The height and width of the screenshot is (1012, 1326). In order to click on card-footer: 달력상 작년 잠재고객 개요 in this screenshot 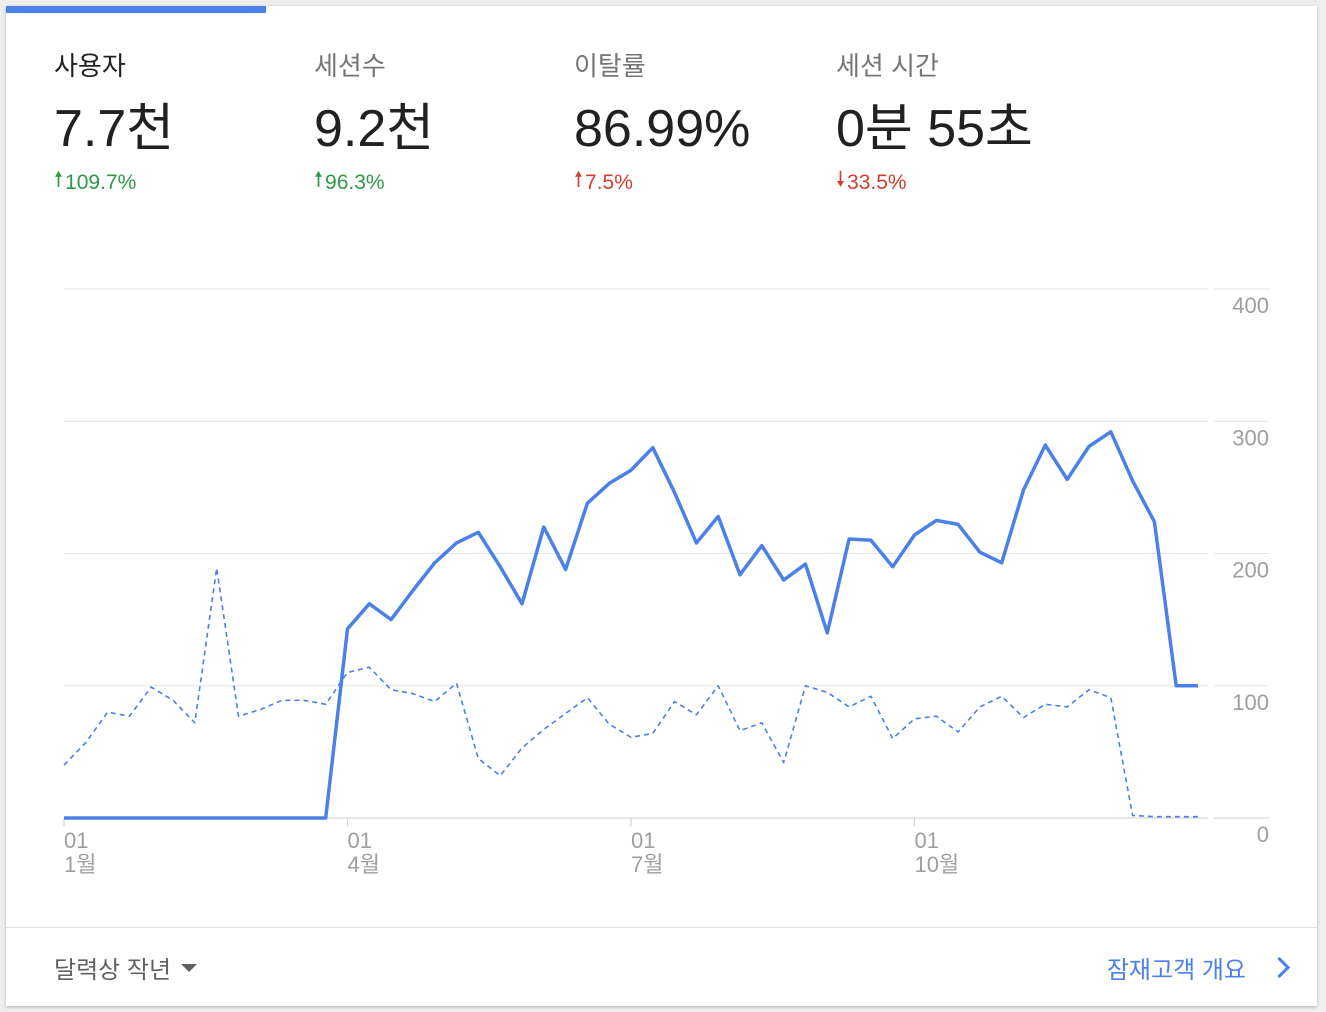, I will do `click(661, 966)`.